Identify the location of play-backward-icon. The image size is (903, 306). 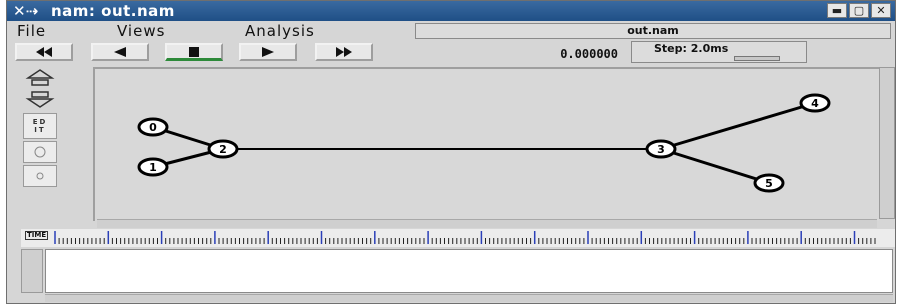
(120, 52).